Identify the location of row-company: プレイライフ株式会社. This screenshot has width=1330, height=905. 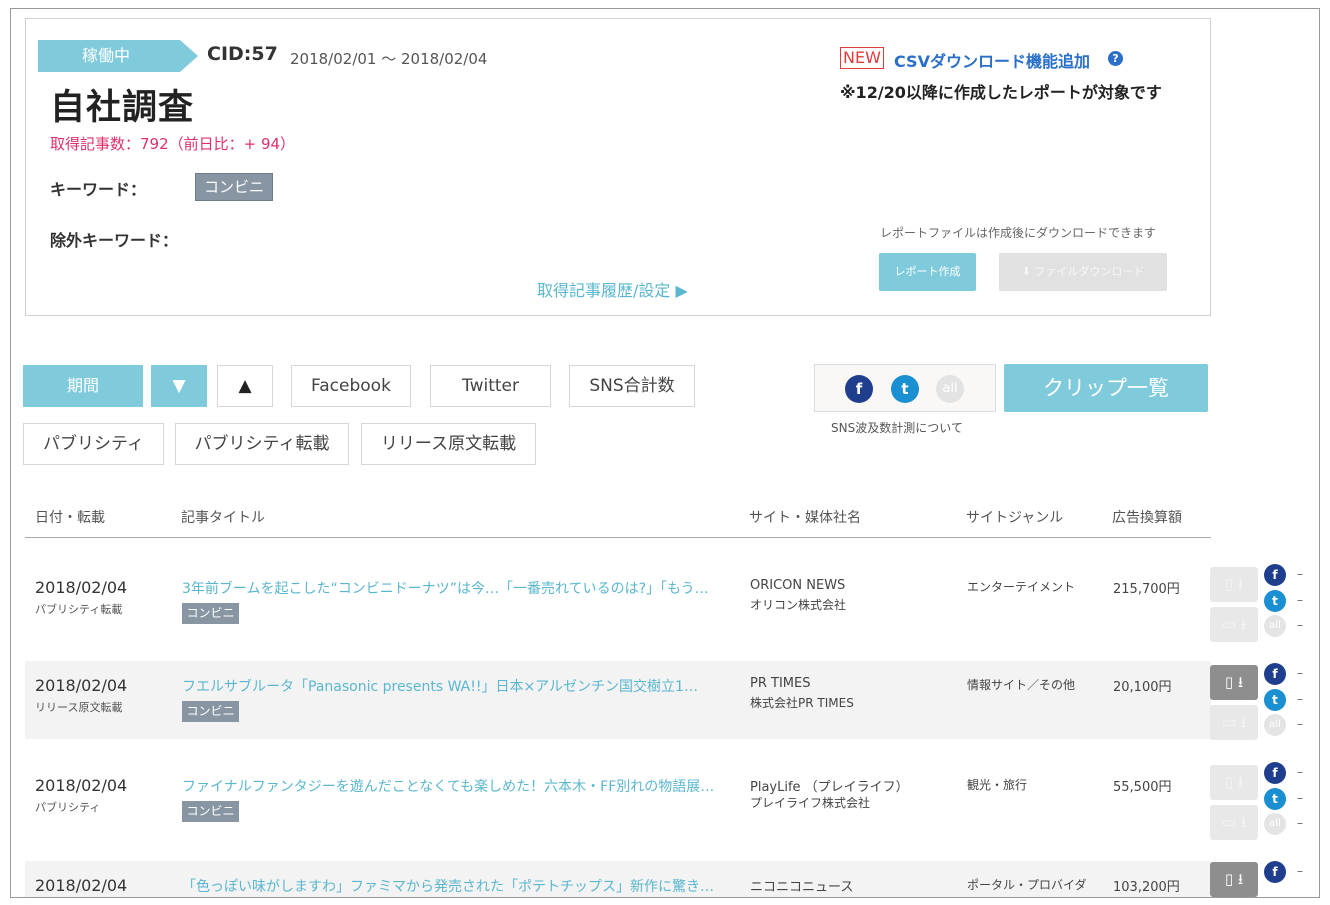
(810, 803).